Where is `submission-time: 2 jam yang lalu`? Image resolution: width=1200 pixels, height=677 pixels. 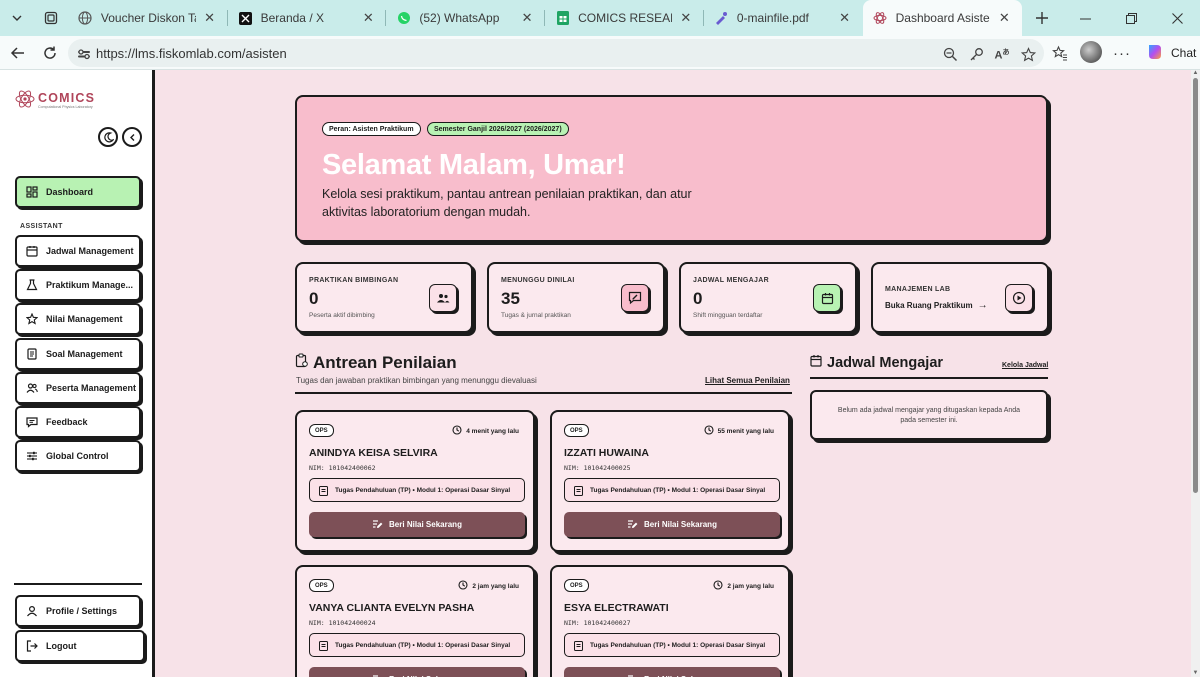 submission-time: 2 jam yang lalu is located at coordinates (488, 586).